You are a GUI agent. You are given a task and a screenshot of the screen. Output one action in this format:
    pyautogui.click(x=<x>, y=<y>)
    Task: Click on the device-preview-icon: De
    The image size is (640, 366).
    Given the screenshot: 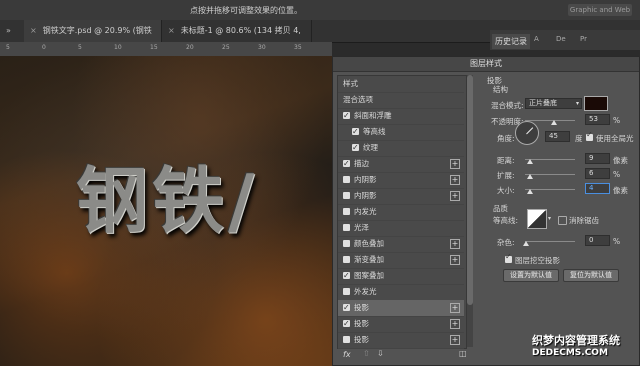 What is the action you would take?
    pyautogui.click(x=561, y=39)
    